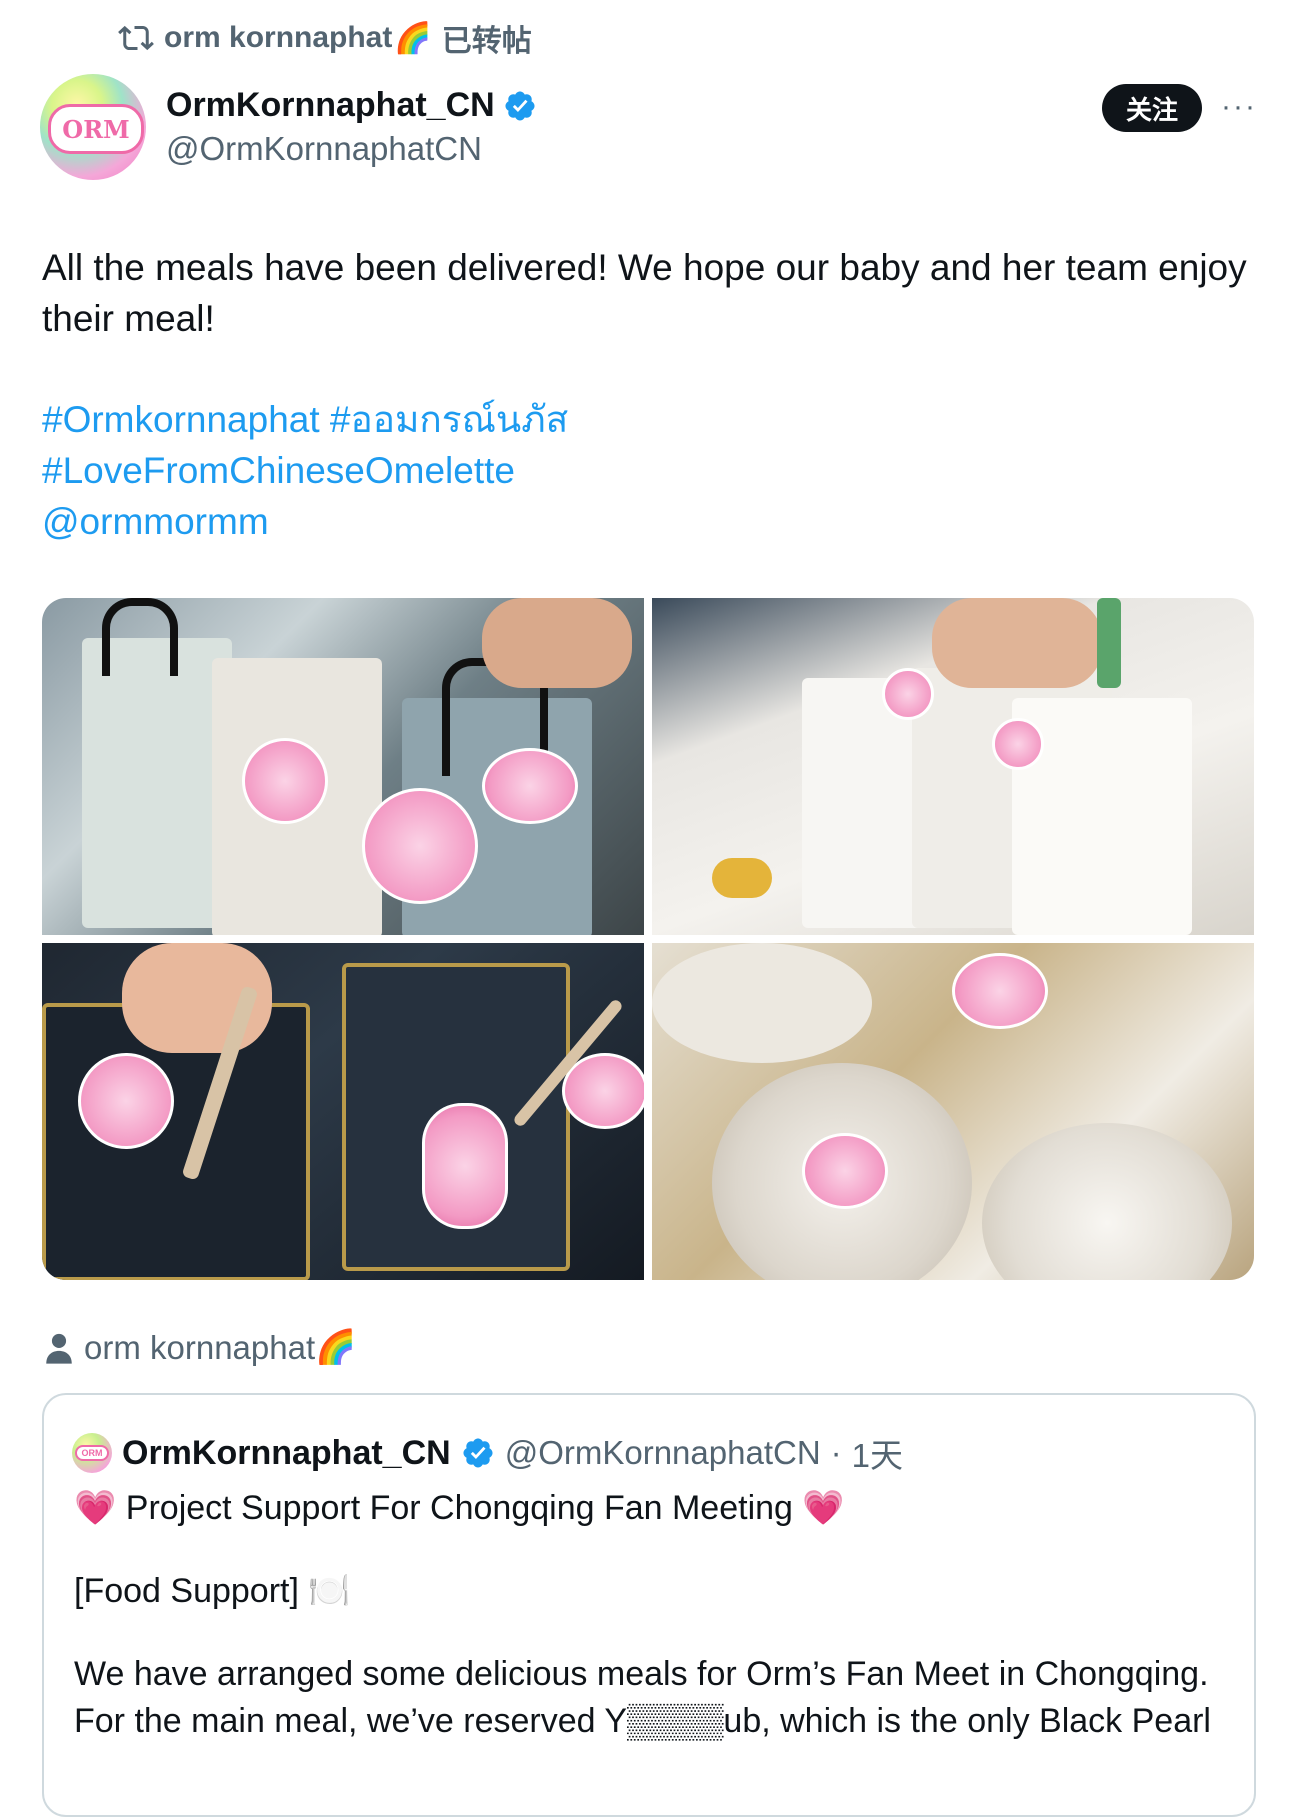 This screenshot has width=1308, height=1817. Describe the element at coordinates (652, 419) in the screenshot. I see `hashtag-link: #Ormkornnaphat #ออมกรณ์นภัส` at that location.